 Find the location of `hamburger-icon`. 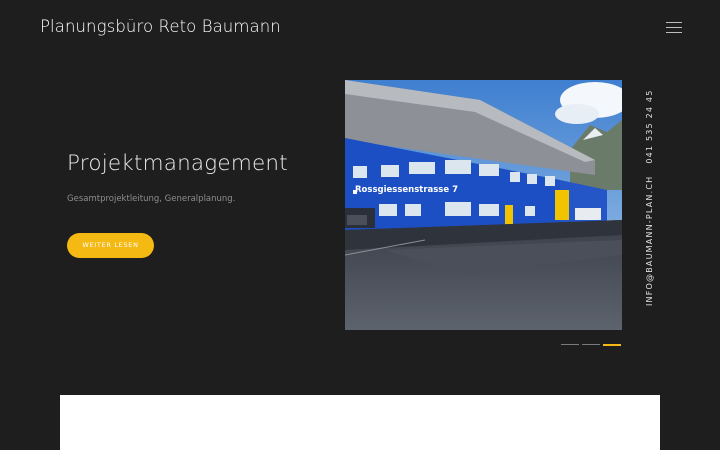

hamburger-icon is located at coordinates (674, 28).